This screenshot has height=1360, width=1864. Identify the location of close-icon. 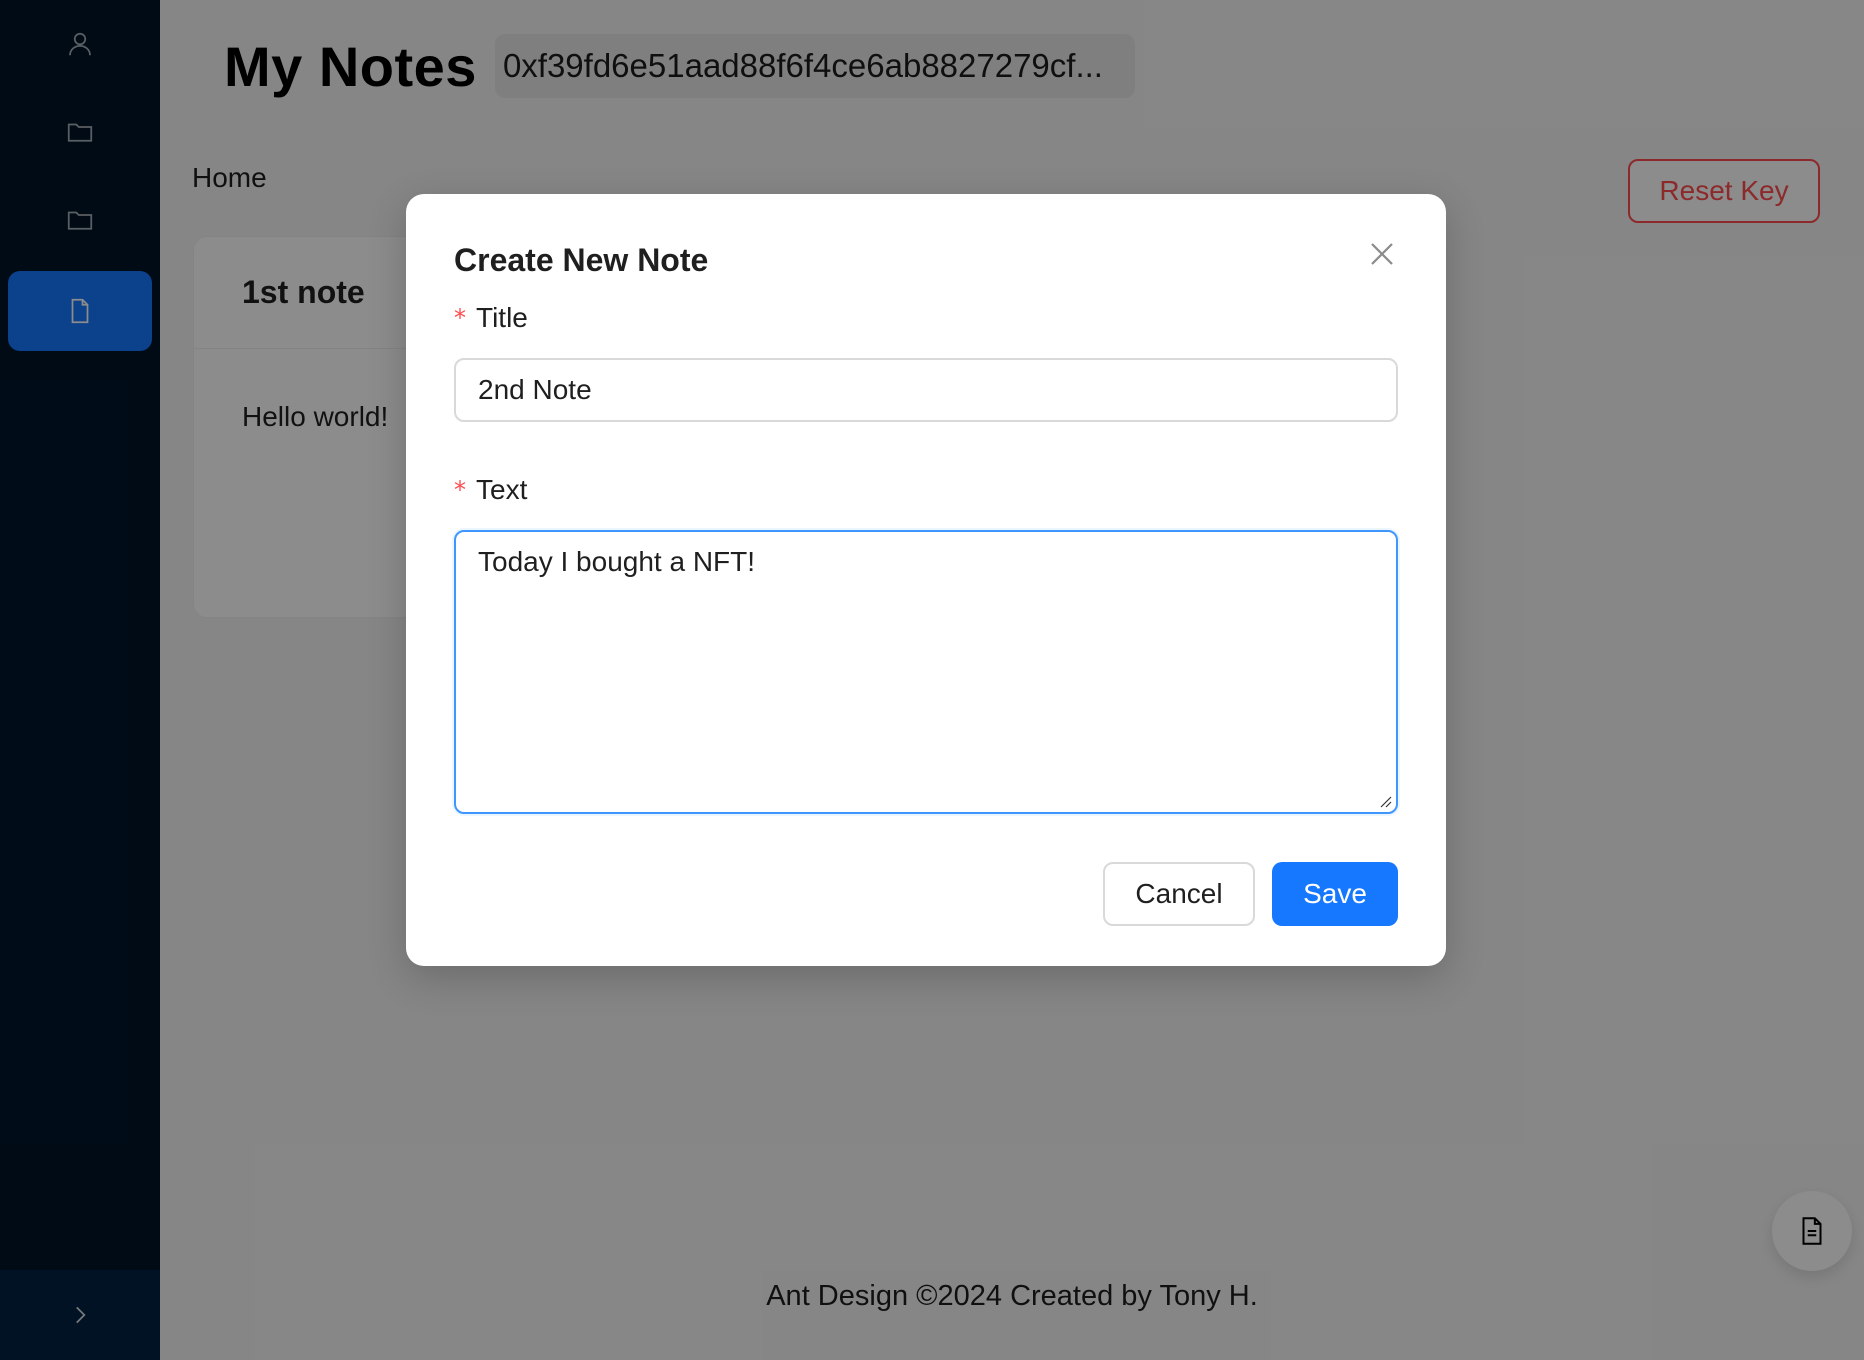
(1382, 254).